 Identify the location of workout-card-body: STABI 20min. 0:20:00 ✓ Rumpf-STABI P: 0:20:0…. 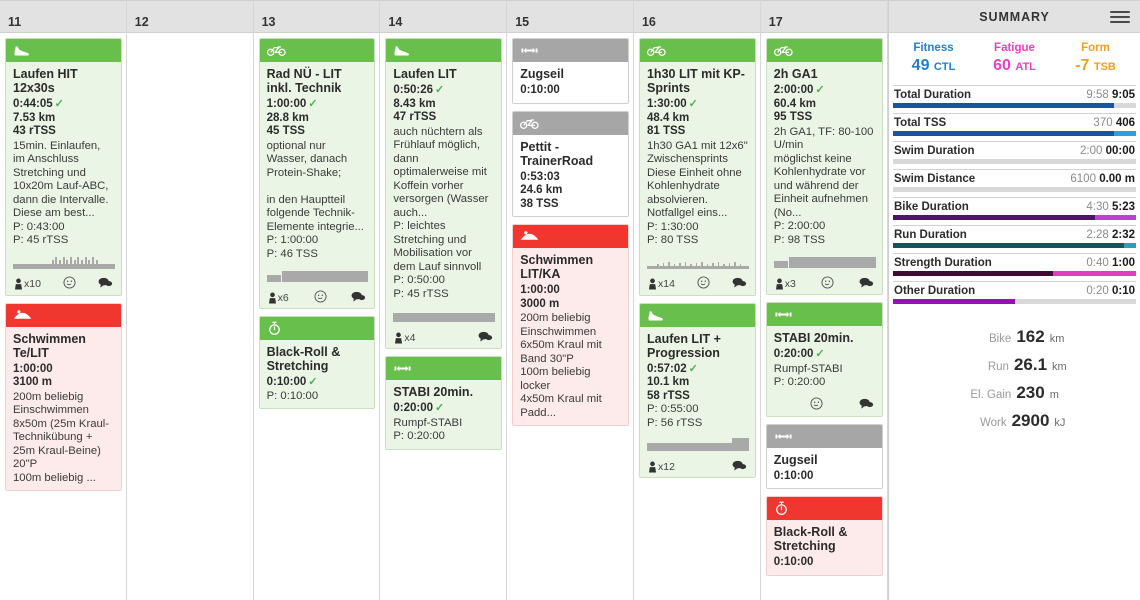
(444, 414).